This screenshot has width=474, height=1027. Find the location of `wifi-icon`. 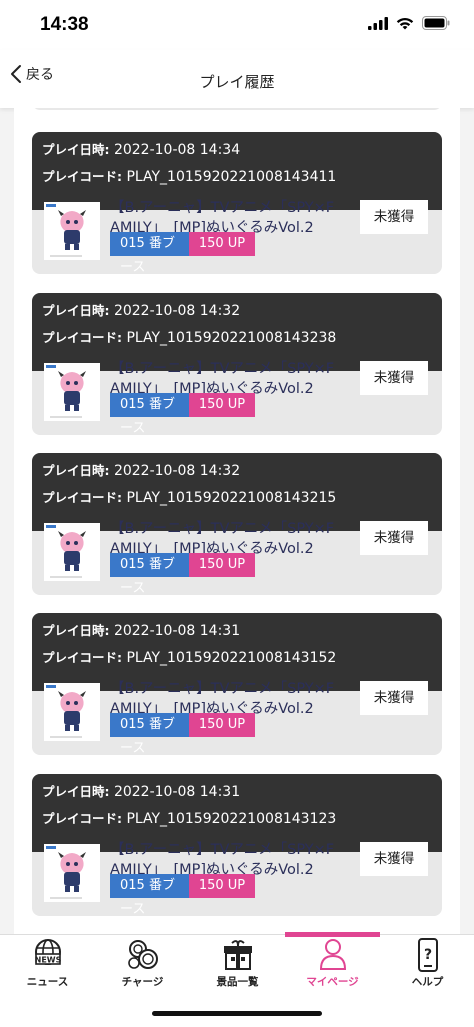

wifi-icon is located at coordinates (405, 23).